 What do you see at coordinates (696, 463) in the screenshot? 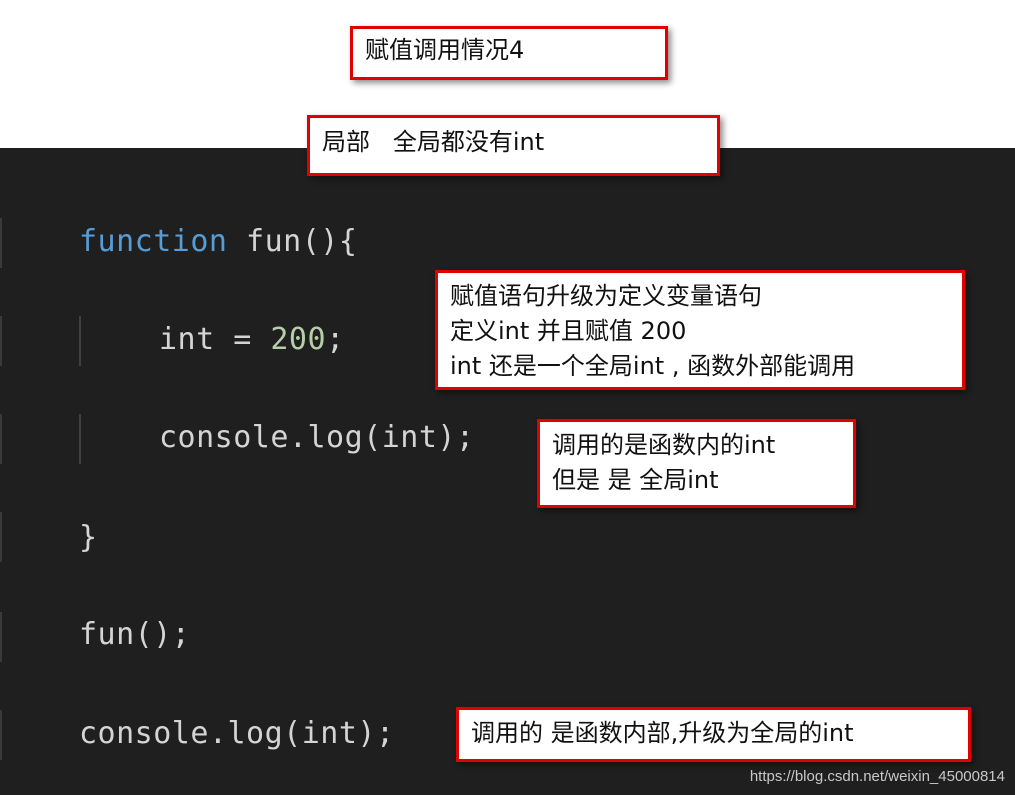
I see `annotation-inner-log: 调用的是函数内的int 但是 是 全局int` at bounding box center [696, 463].